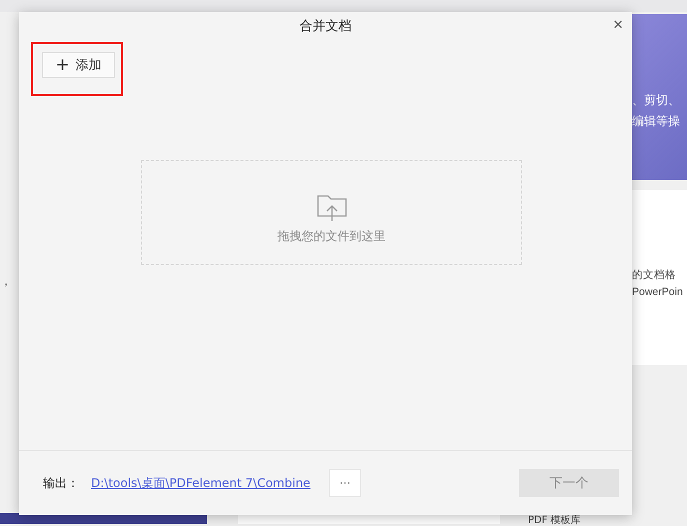  I want to click on close-button: ×, so click(618, 25).